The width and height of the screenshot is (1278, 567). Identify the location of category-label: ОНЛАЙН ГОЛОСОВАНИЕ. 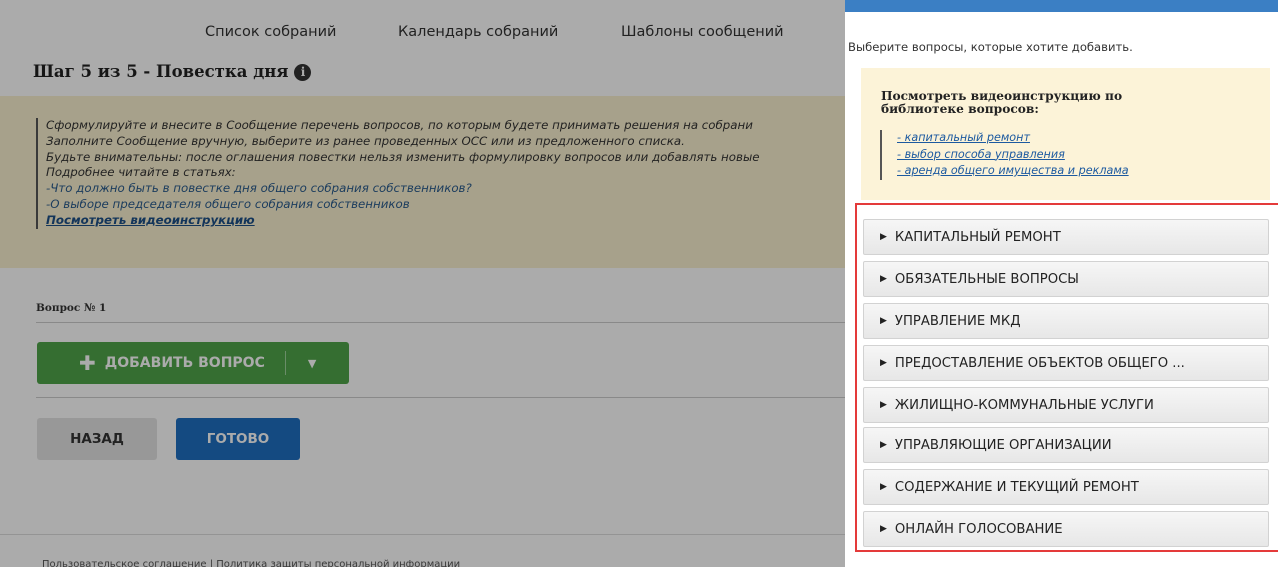
(978, 529).